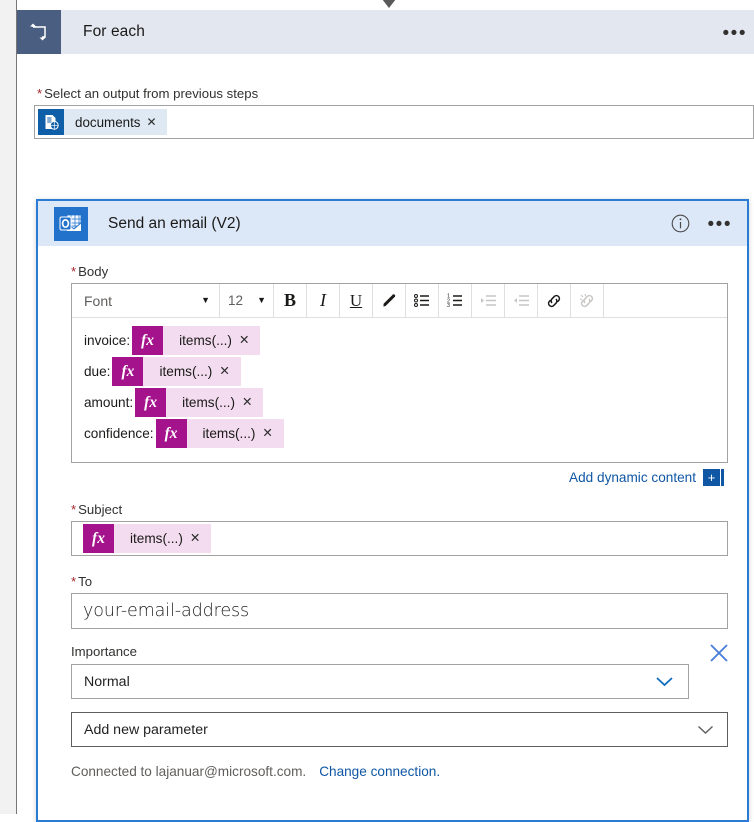 The width and height of the screenshot is (754, 822). I want to click on font-size-dropdown: 12 ▼, so click(247, 300).